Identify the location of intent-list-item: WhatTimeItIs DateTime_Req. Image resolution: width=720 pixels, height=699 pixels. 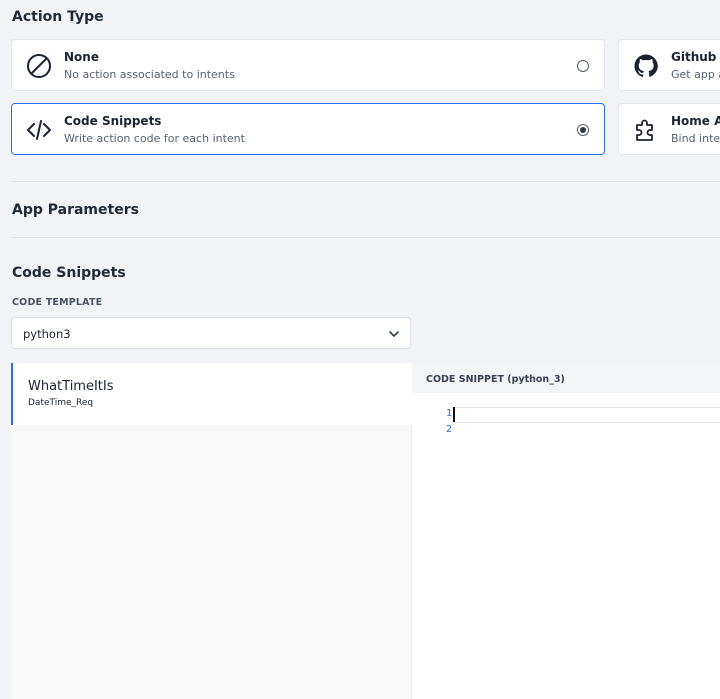
(211, 394).